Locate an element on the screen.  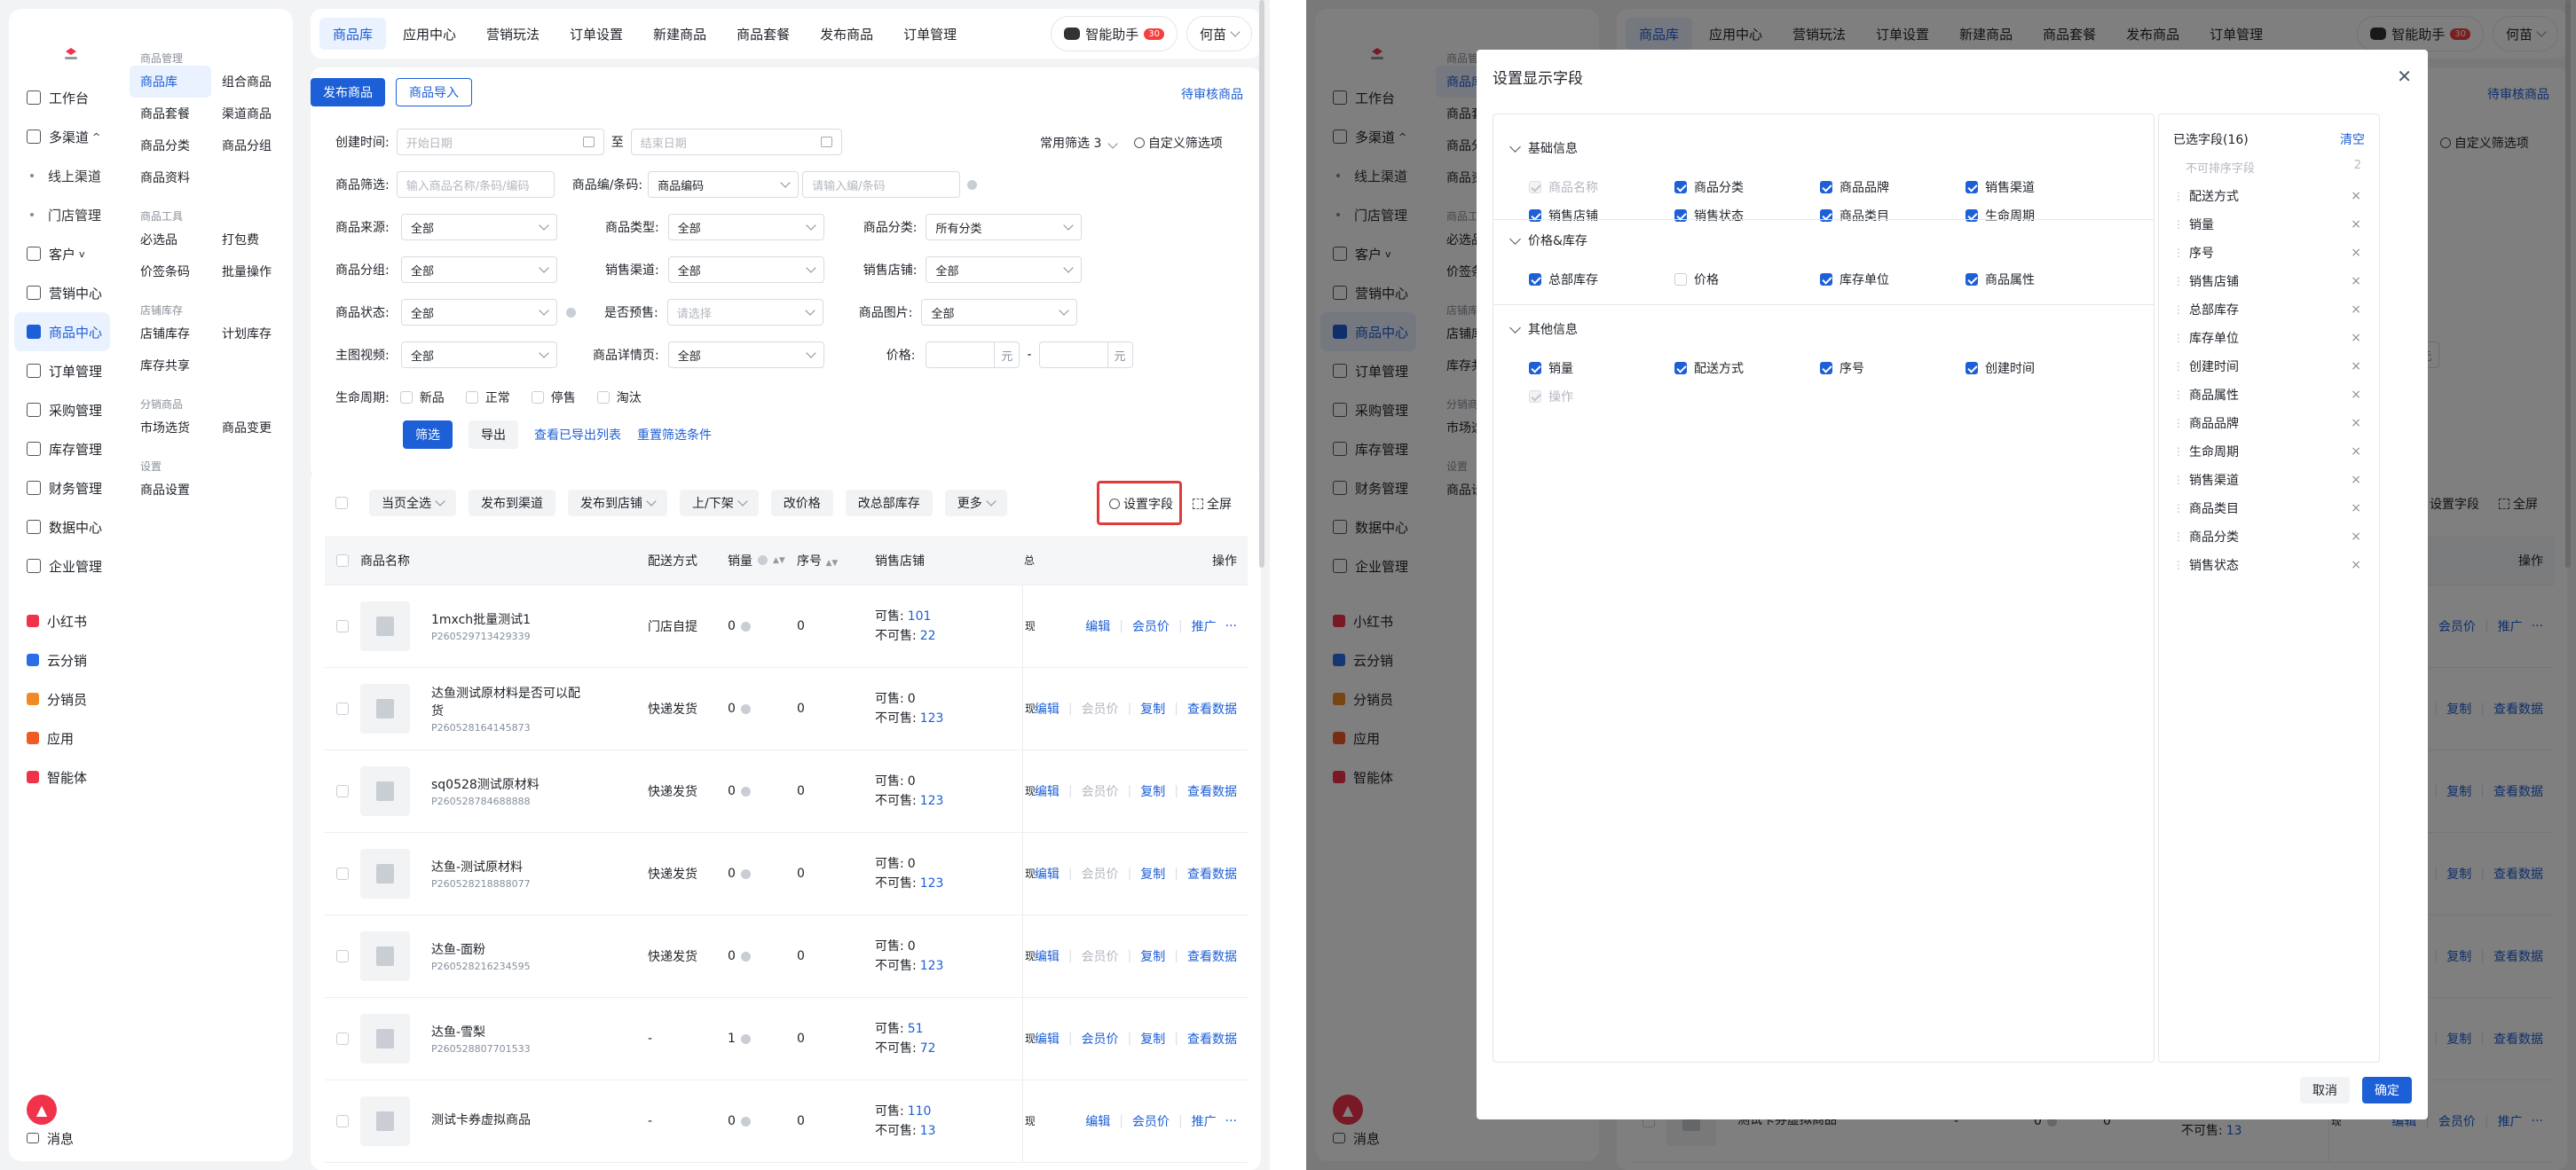
sidebar-item-3: 门店管理 is located at coordinates (62, 214).